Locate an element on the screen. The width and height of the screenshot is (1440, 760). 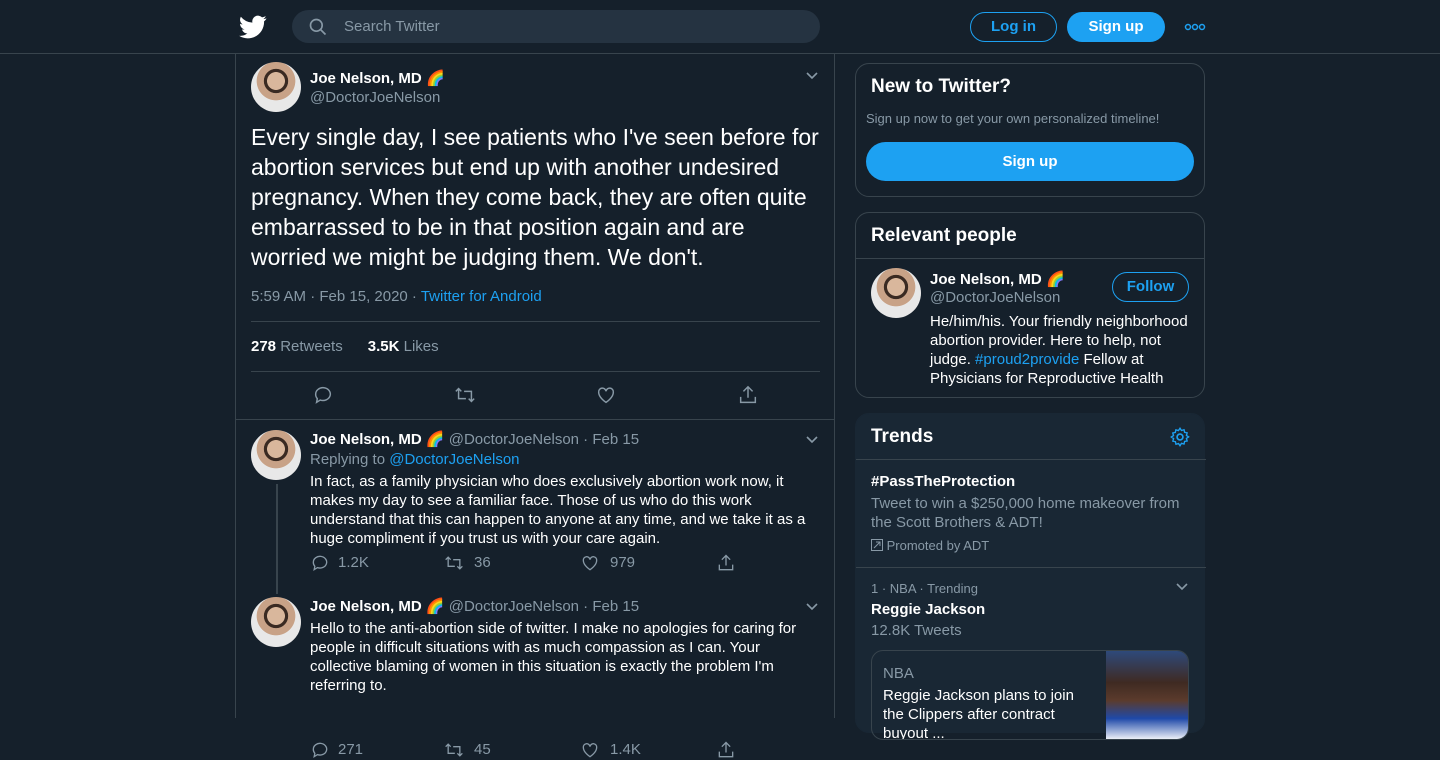
follow-button: Follow is located at coordinates (1150, 287).